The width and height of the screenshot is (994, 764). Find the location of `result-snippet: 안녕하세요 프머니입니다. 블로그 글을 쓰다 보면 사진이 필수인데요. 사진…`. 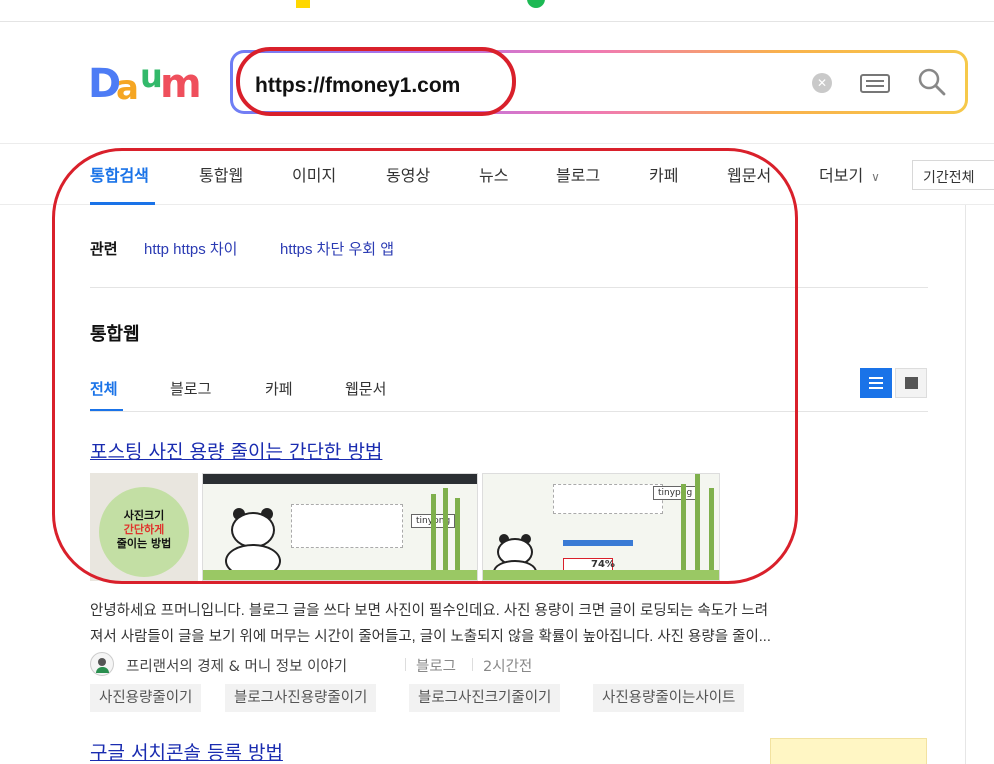

result-snippet: 안녕하세요 프머니입니다. 블로그 글을 쓰다 보면 사진이 필수인데요. 사진… is located at coordinates (509, 624).